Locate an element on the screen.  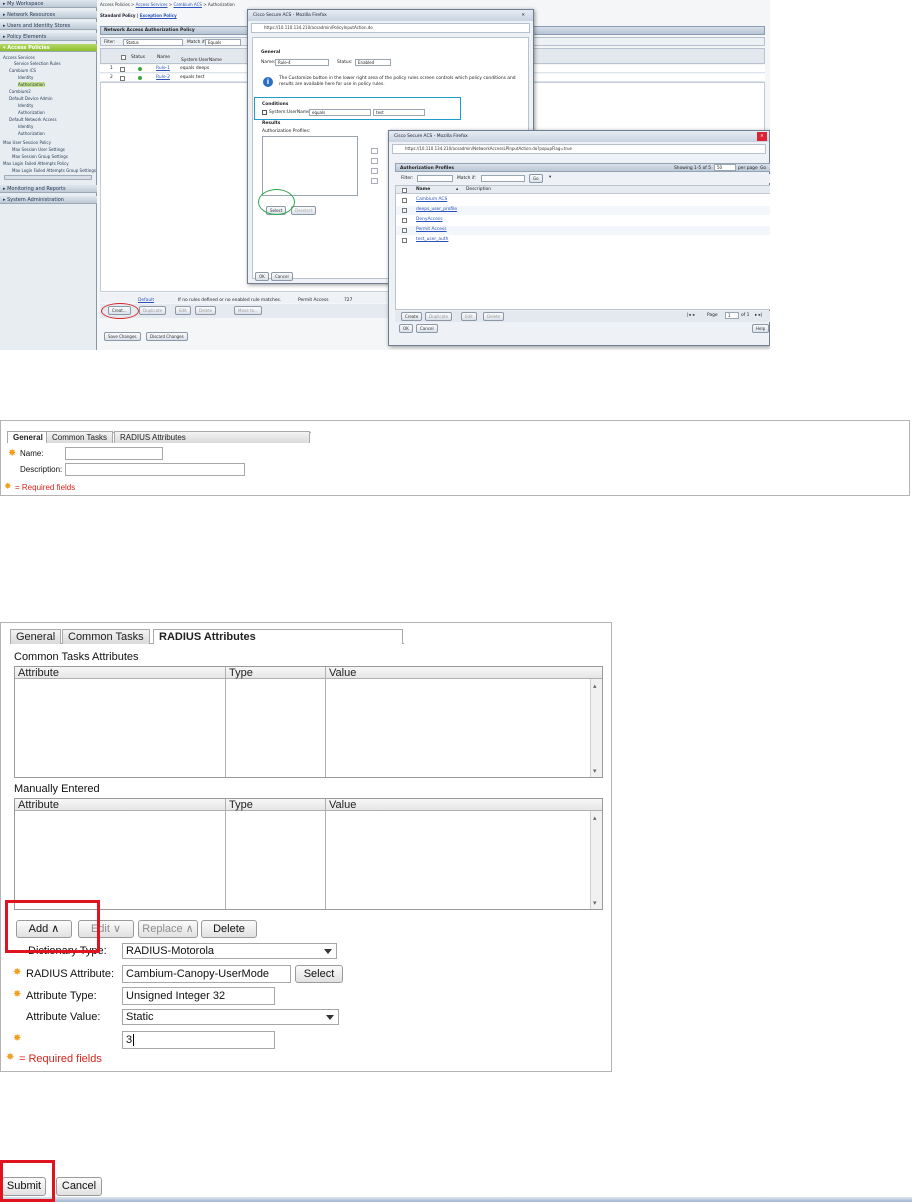
rule-link: Rule-2 is located at coordinates (163, 78).